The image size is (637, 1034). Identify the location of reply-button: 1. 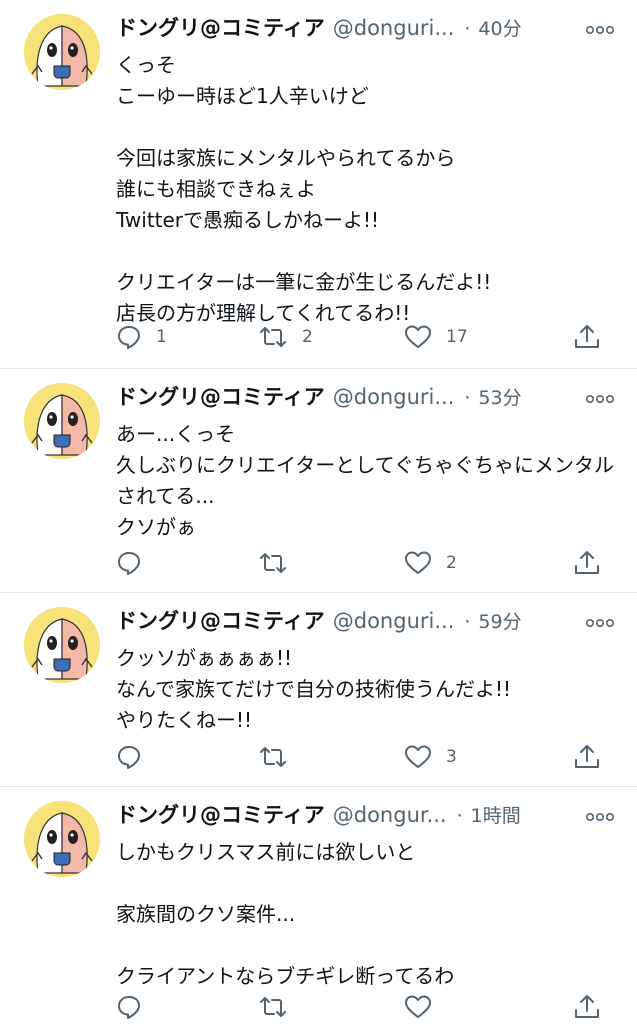
(187, 337).